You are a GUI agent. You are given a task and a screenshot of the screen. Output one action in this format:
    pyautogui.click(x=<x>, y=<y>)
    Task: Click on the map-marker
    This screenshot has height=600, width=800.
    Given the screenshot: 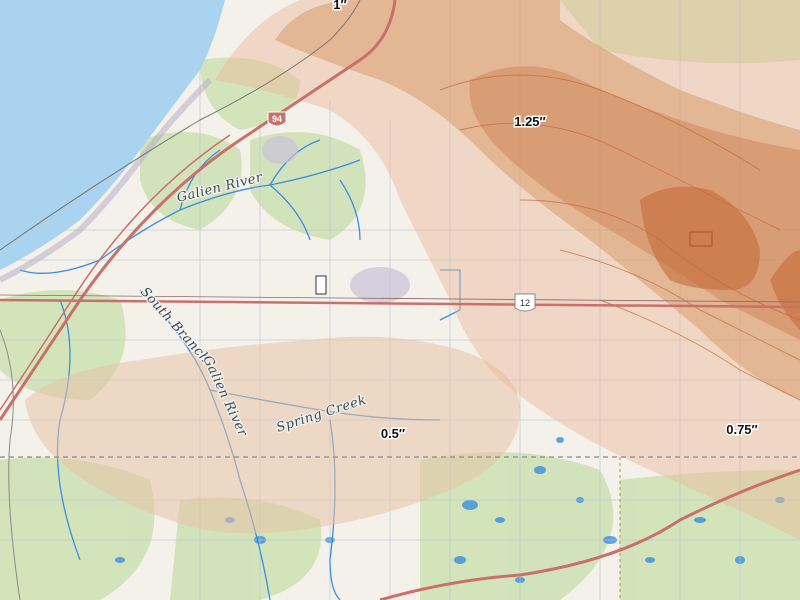 What is the action you would take?
    pyautogui.click(x=321, y=285)
    